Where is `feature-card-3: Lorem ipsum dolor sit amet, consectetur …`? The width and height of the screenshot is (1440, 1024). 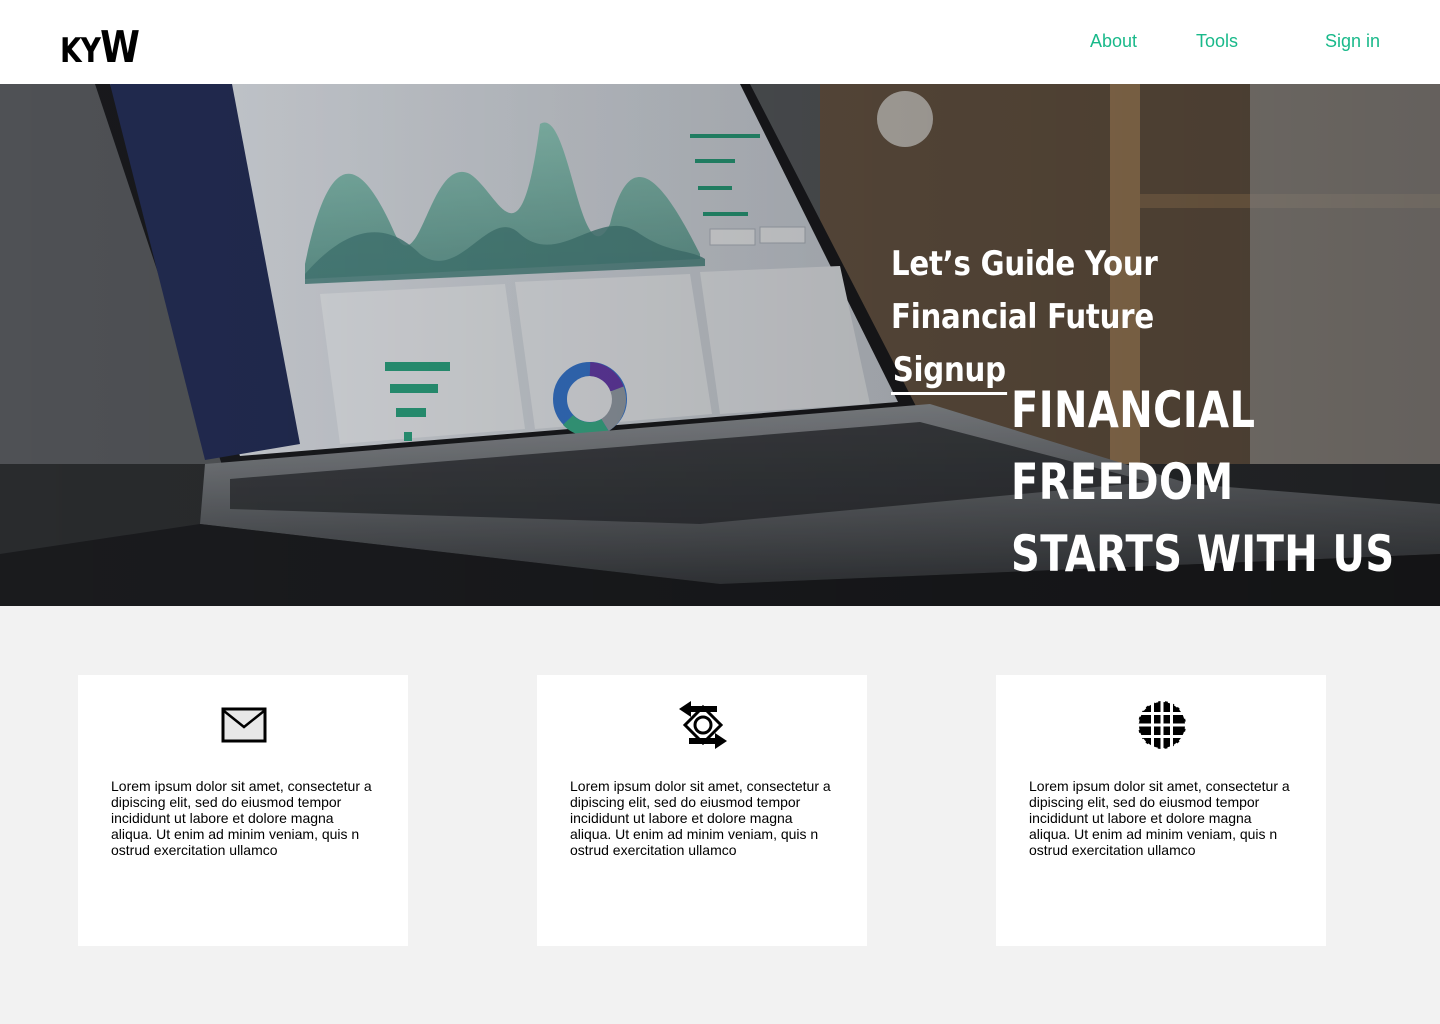 feature-card-3: Lorem ipsum dolor sit amet, consectetur … is located at coordinates (1161, 810).